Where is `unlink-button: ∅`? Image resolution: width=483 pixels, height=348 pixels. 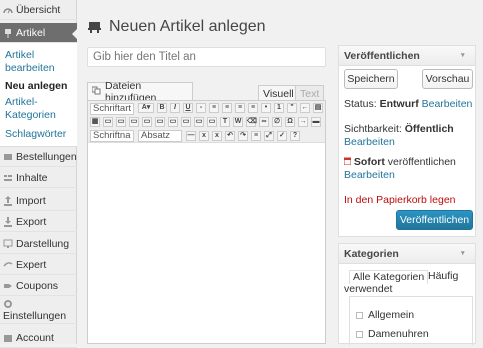 unlink-button: ∅ is located at coordinates (277, 122).